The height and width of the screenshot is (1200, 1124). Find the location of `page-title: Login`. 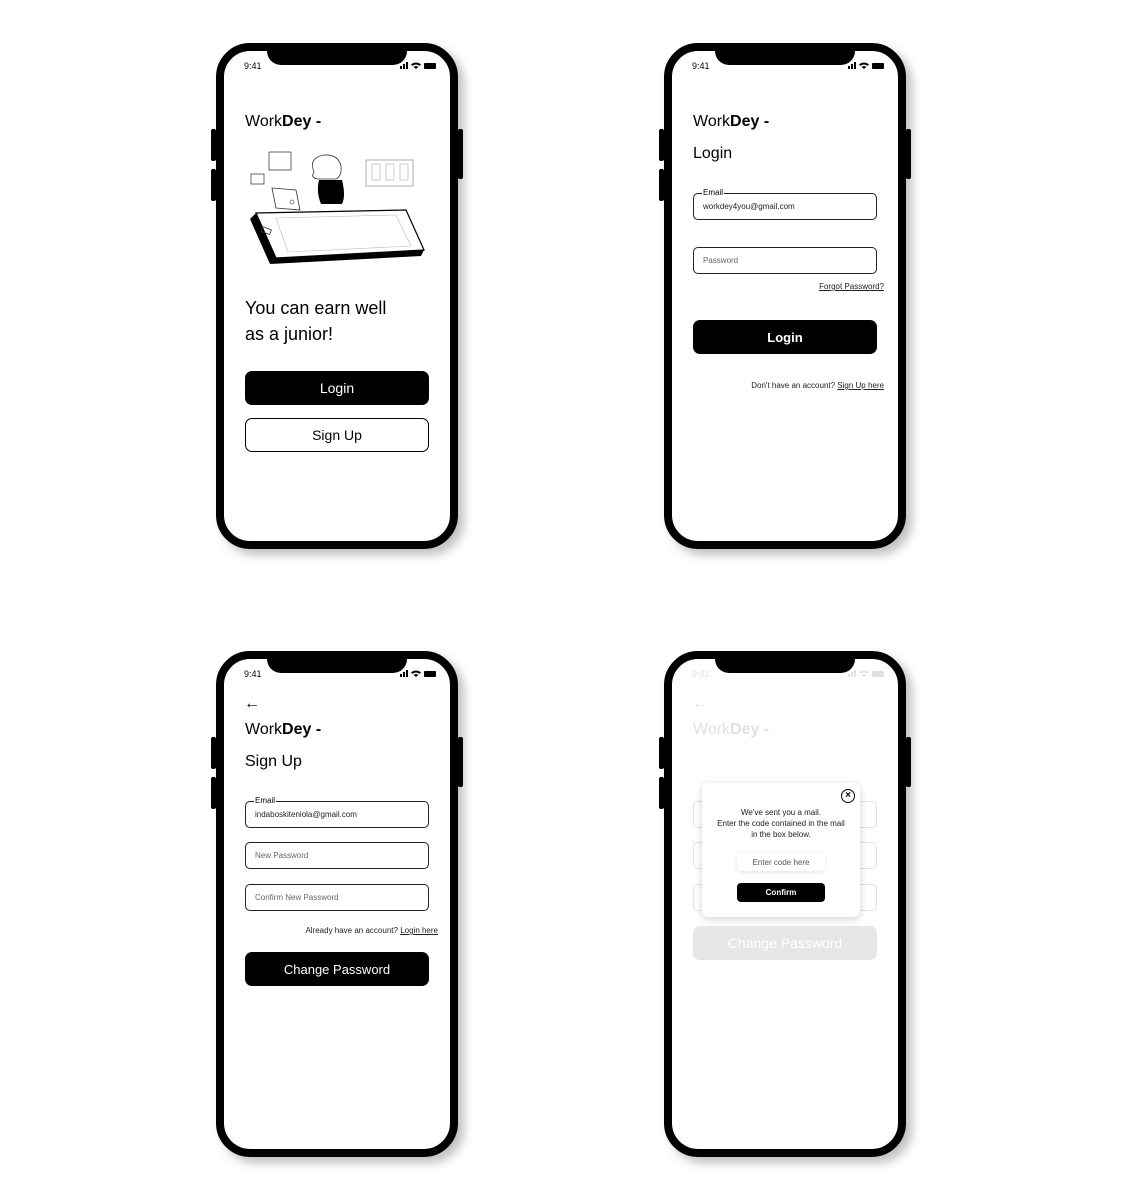

page-title: Login is located at coordinates (713, 153).